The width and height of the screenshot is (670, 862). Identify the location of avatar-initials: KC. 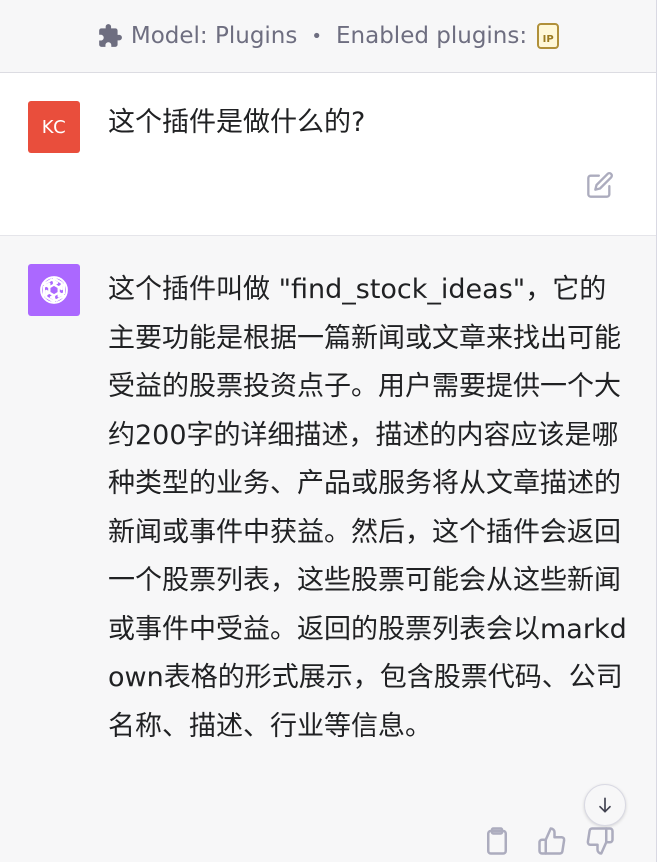
(54, 127).